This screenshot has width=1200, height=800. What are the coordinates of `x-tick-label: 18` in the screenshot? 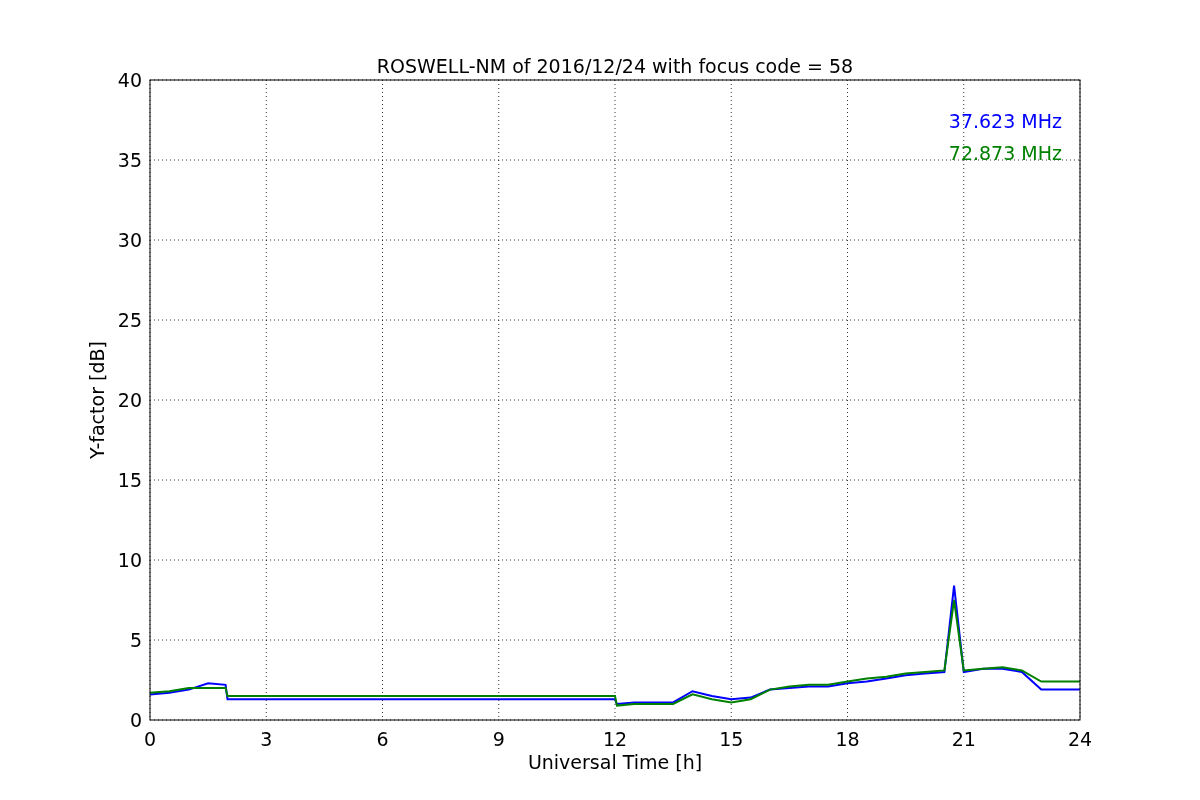 It's located at (847, 739).